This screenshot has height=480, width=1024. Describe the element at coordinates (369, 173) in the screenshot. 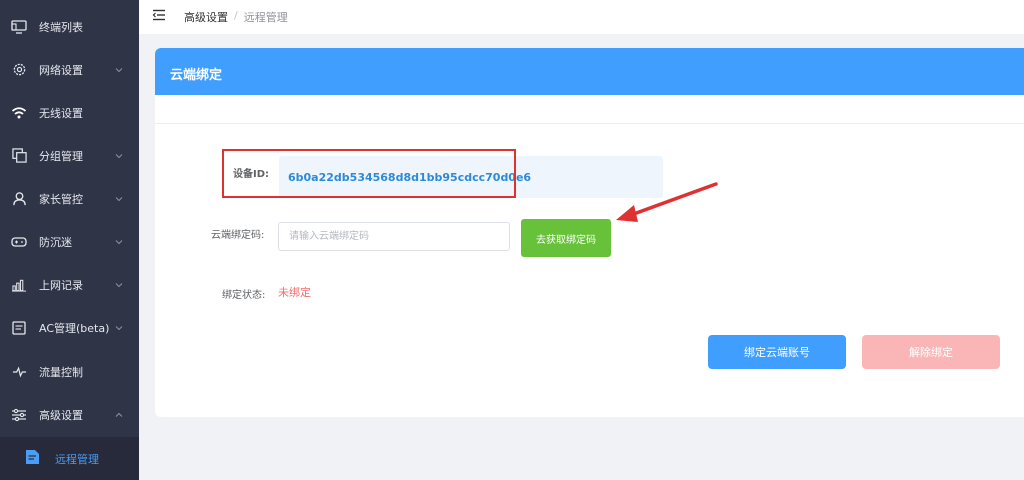

I see `highlight-box` at that location.